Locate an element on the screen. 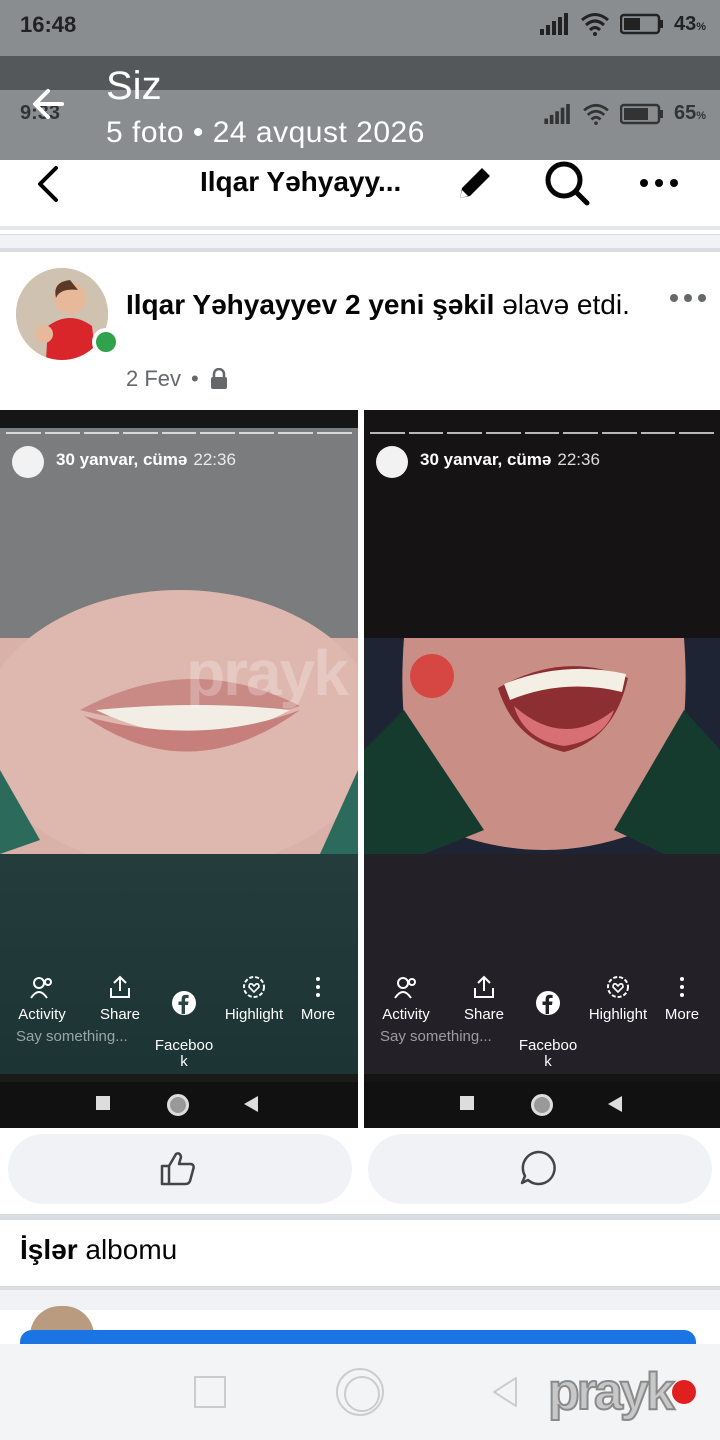 The height and width of the screenshot is (1440, 720). comment-button is located at coordinates (540, 1169).